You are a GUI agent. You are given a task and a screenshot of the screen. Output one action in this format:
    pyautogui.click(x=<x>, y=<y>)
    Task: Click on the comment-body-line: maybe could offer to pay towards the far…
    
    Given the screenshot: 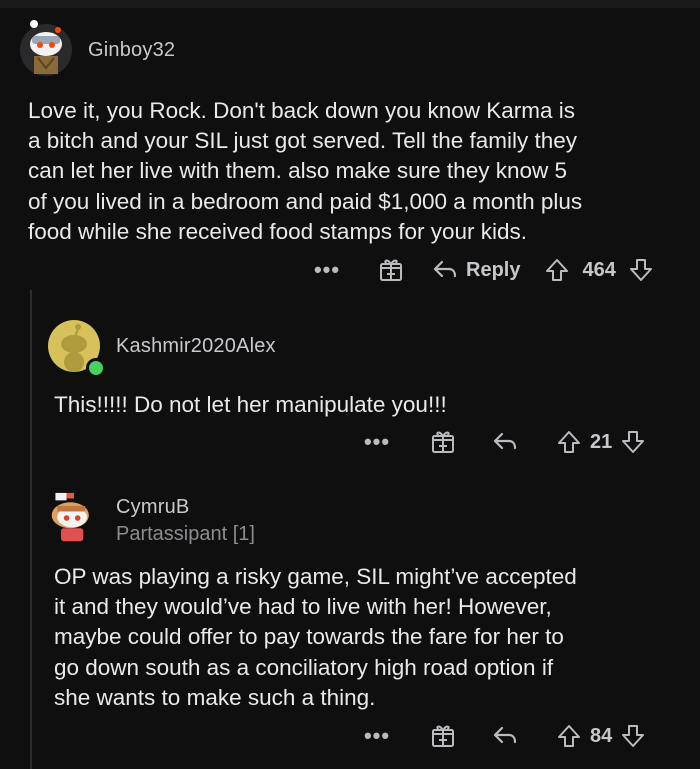 What is the action you would take?
    pyautogui.click(x=309, y=637)
    